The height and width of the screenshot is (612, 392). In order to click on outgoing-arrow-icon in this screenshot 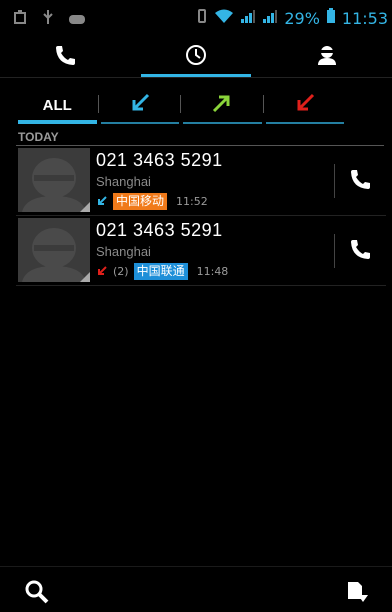, I will do `click(222, 105)`.